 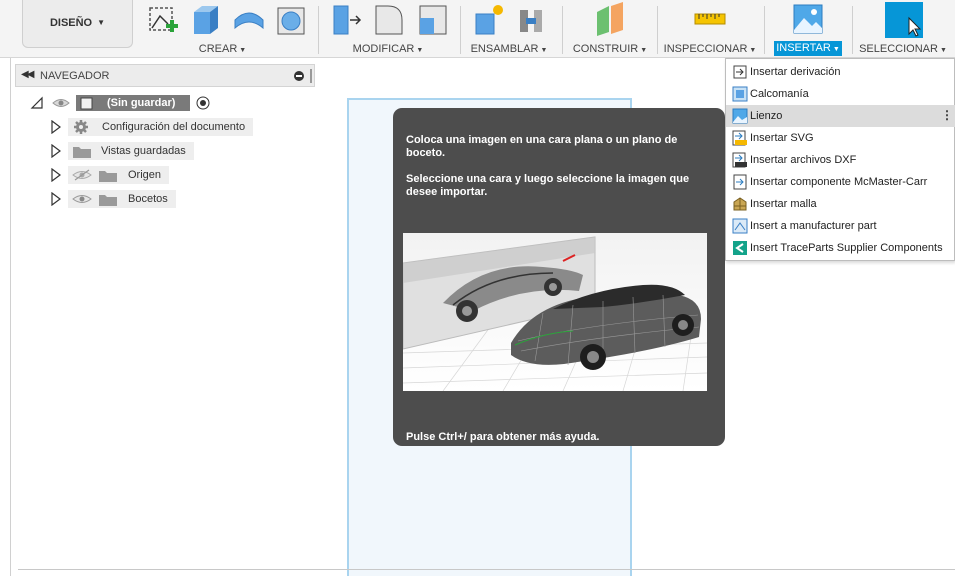 I want to click on toolbar-group-label: CREAR ▼, so click(x=222, y=49).